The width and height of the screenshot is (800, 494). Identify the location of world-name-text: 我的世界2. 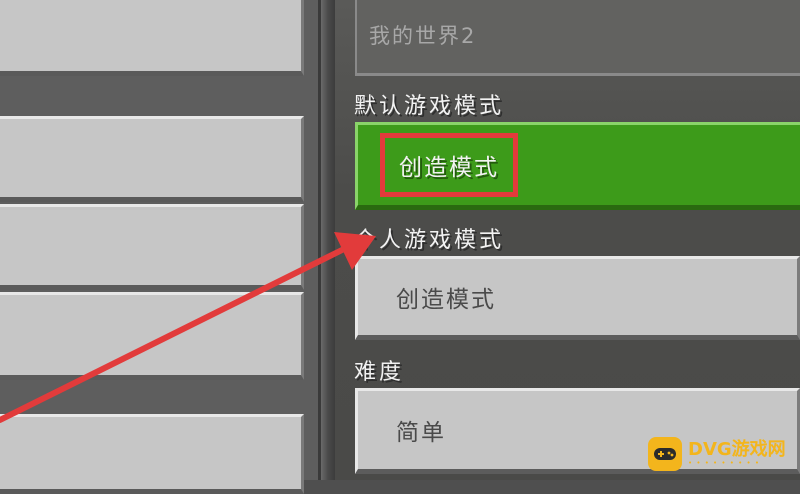
(423, 36).